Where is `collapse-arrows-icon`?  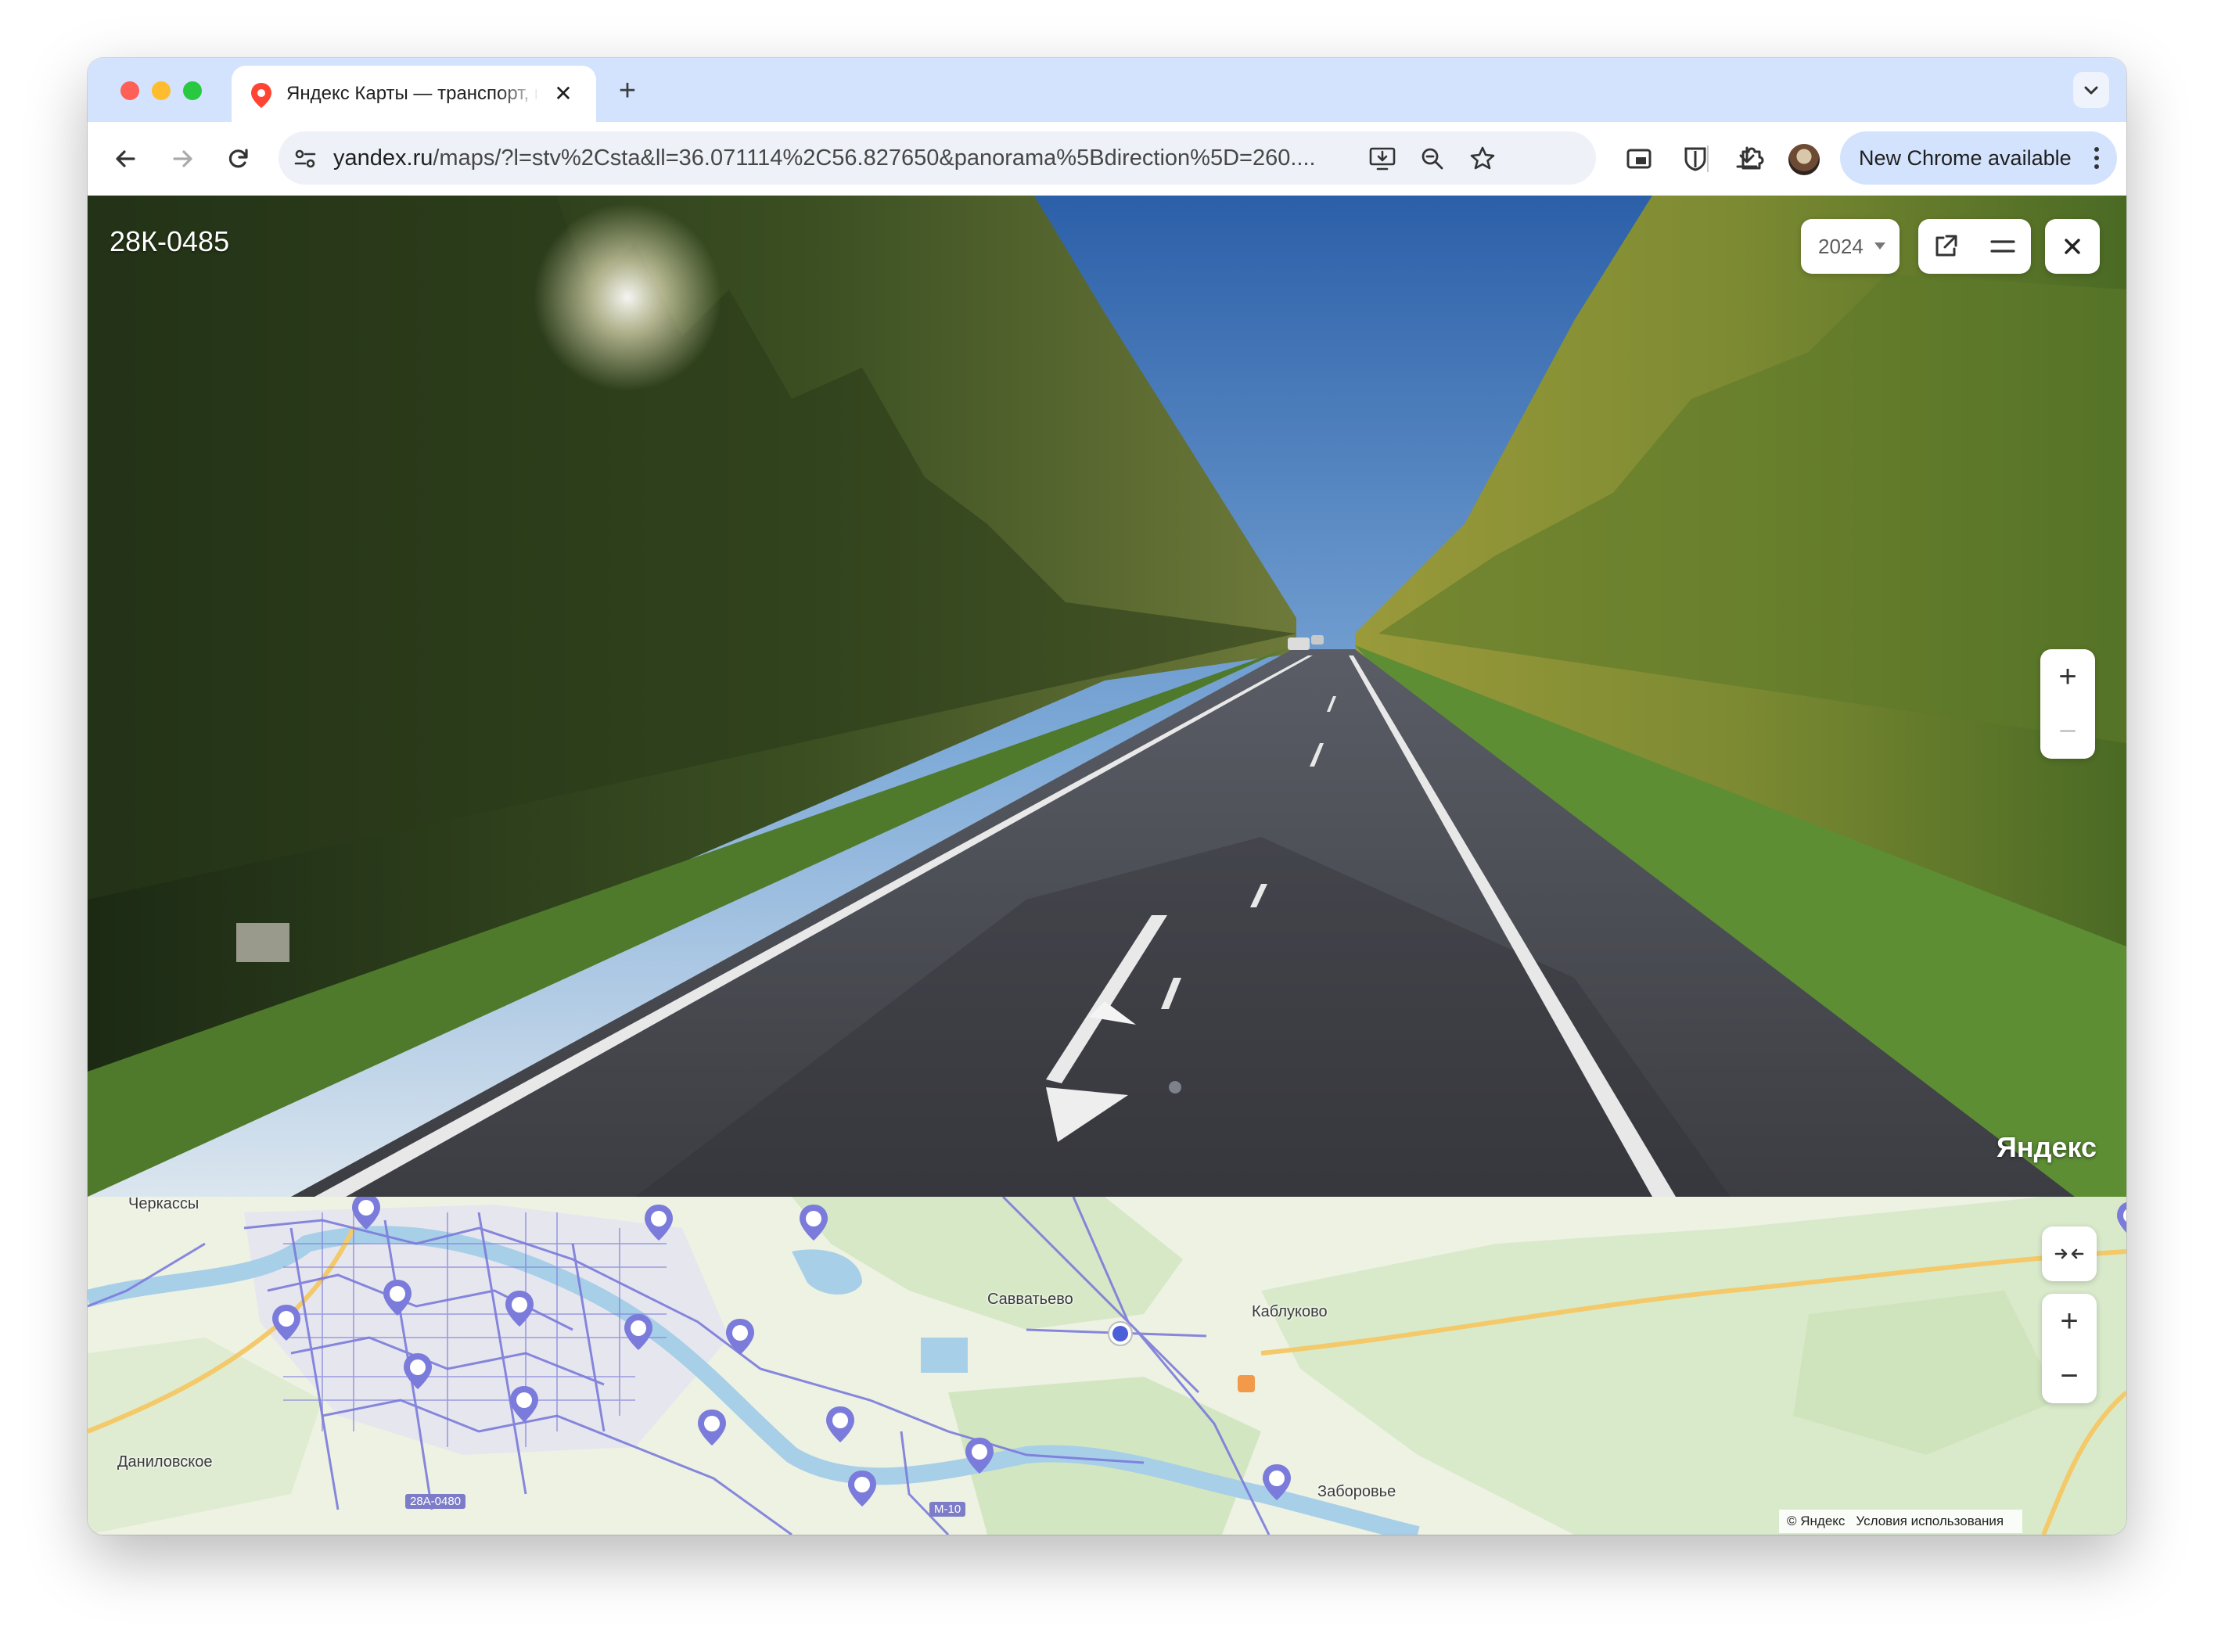
collapse-arrows-icon is located at coordinates (2069, 1253).